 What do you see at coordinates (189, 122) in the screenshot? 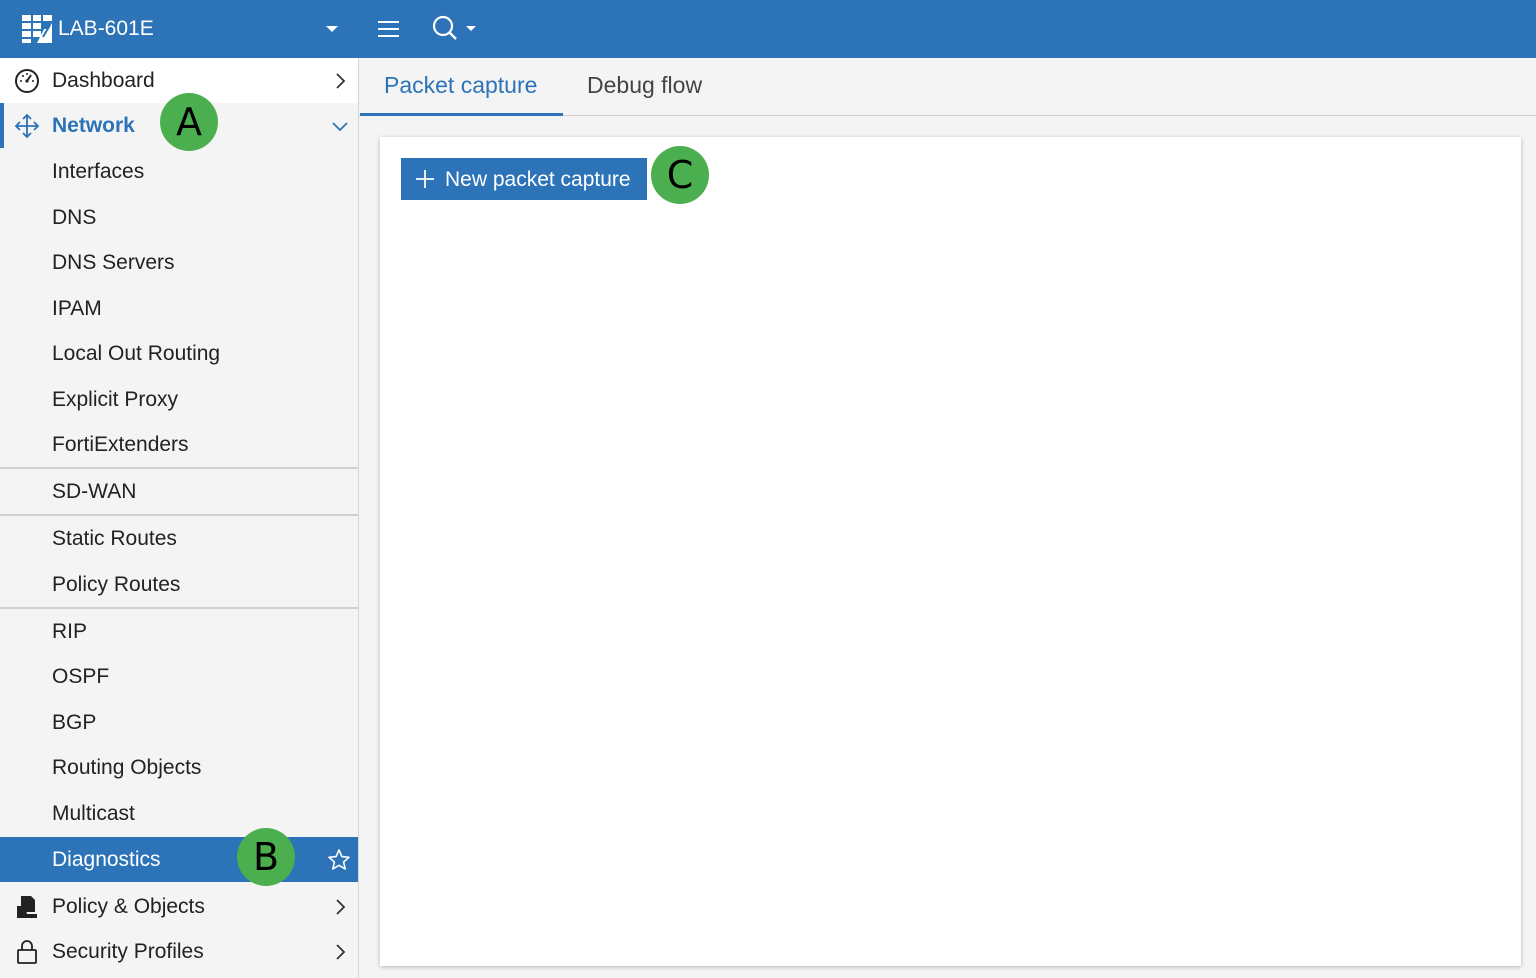
I see `annotation-badge-a: A` at bounding box center [189, 122].